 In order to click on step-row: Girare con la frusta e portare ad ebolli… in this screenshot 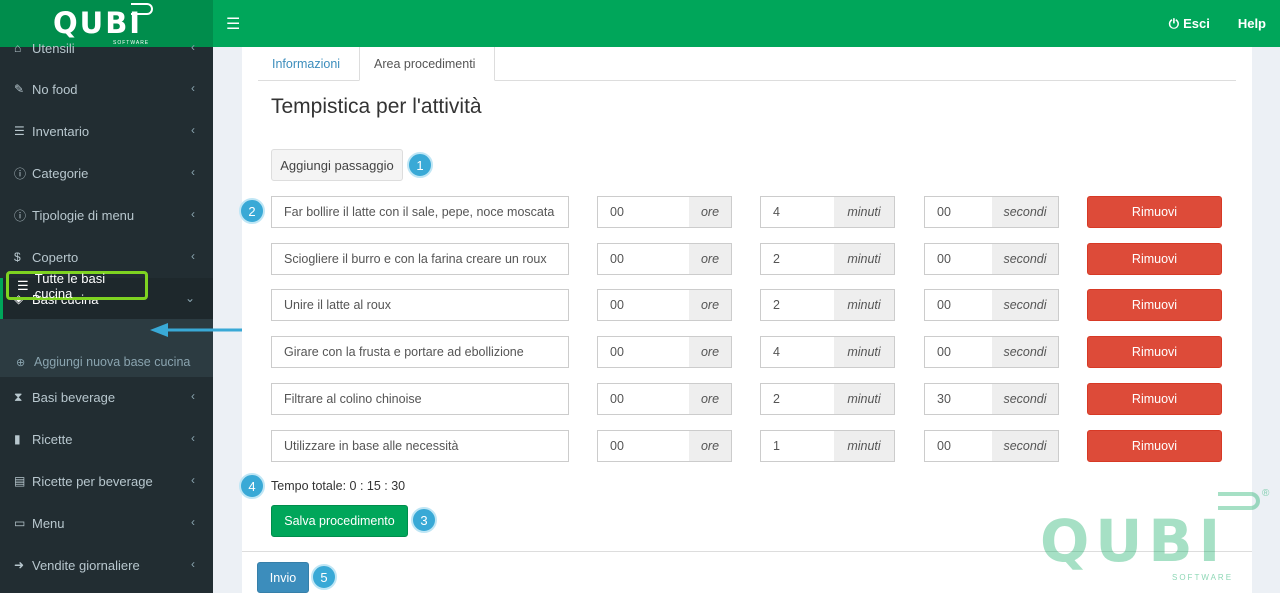, I will do `click(640, 352)`.